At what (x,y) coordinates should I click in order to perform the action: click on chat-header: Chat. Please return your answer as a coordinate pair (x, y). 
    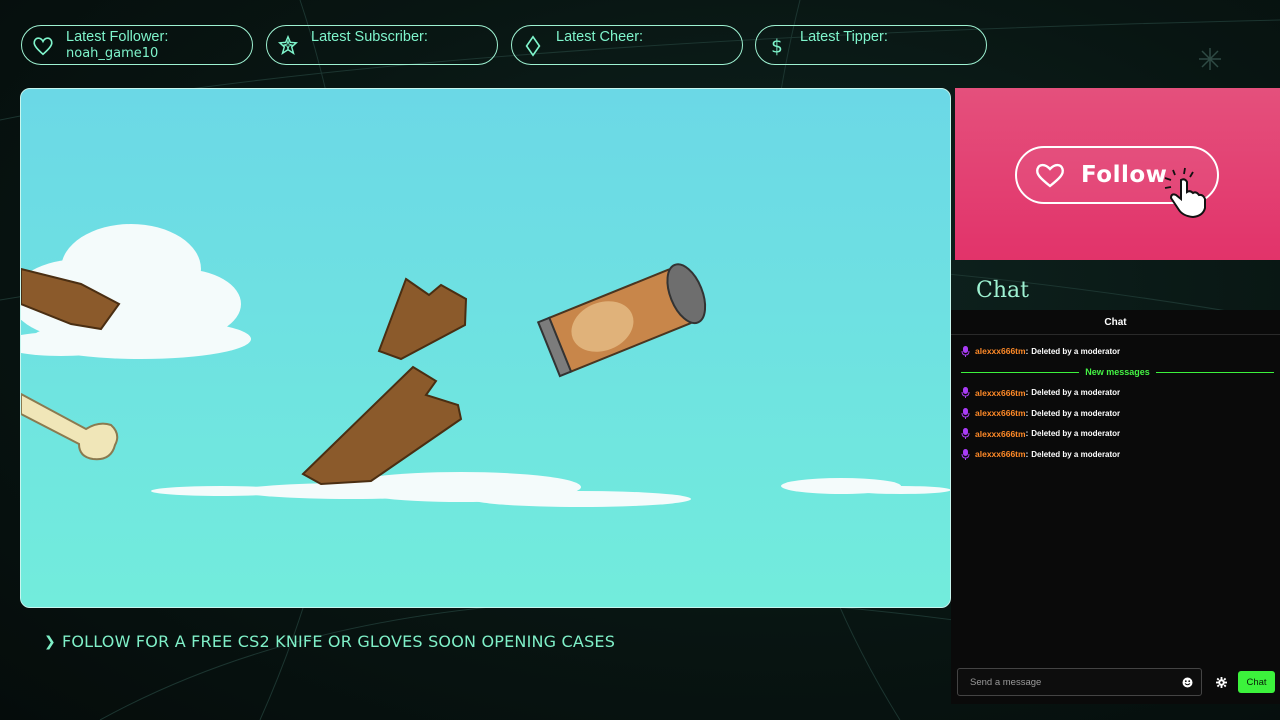
    Looking at the image, I should click on (1115, 322).